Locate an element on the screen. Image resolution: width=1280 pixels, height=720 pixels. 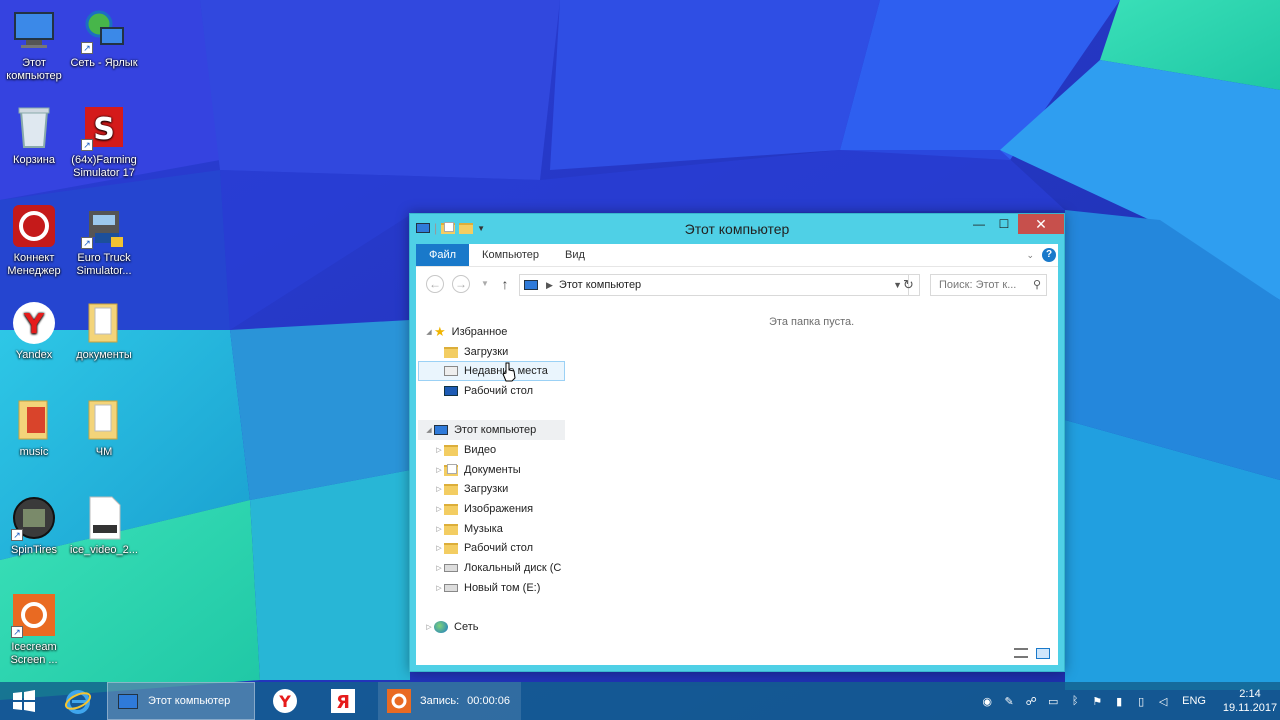
internet-explorer-button is located at coordinates (78, 701).